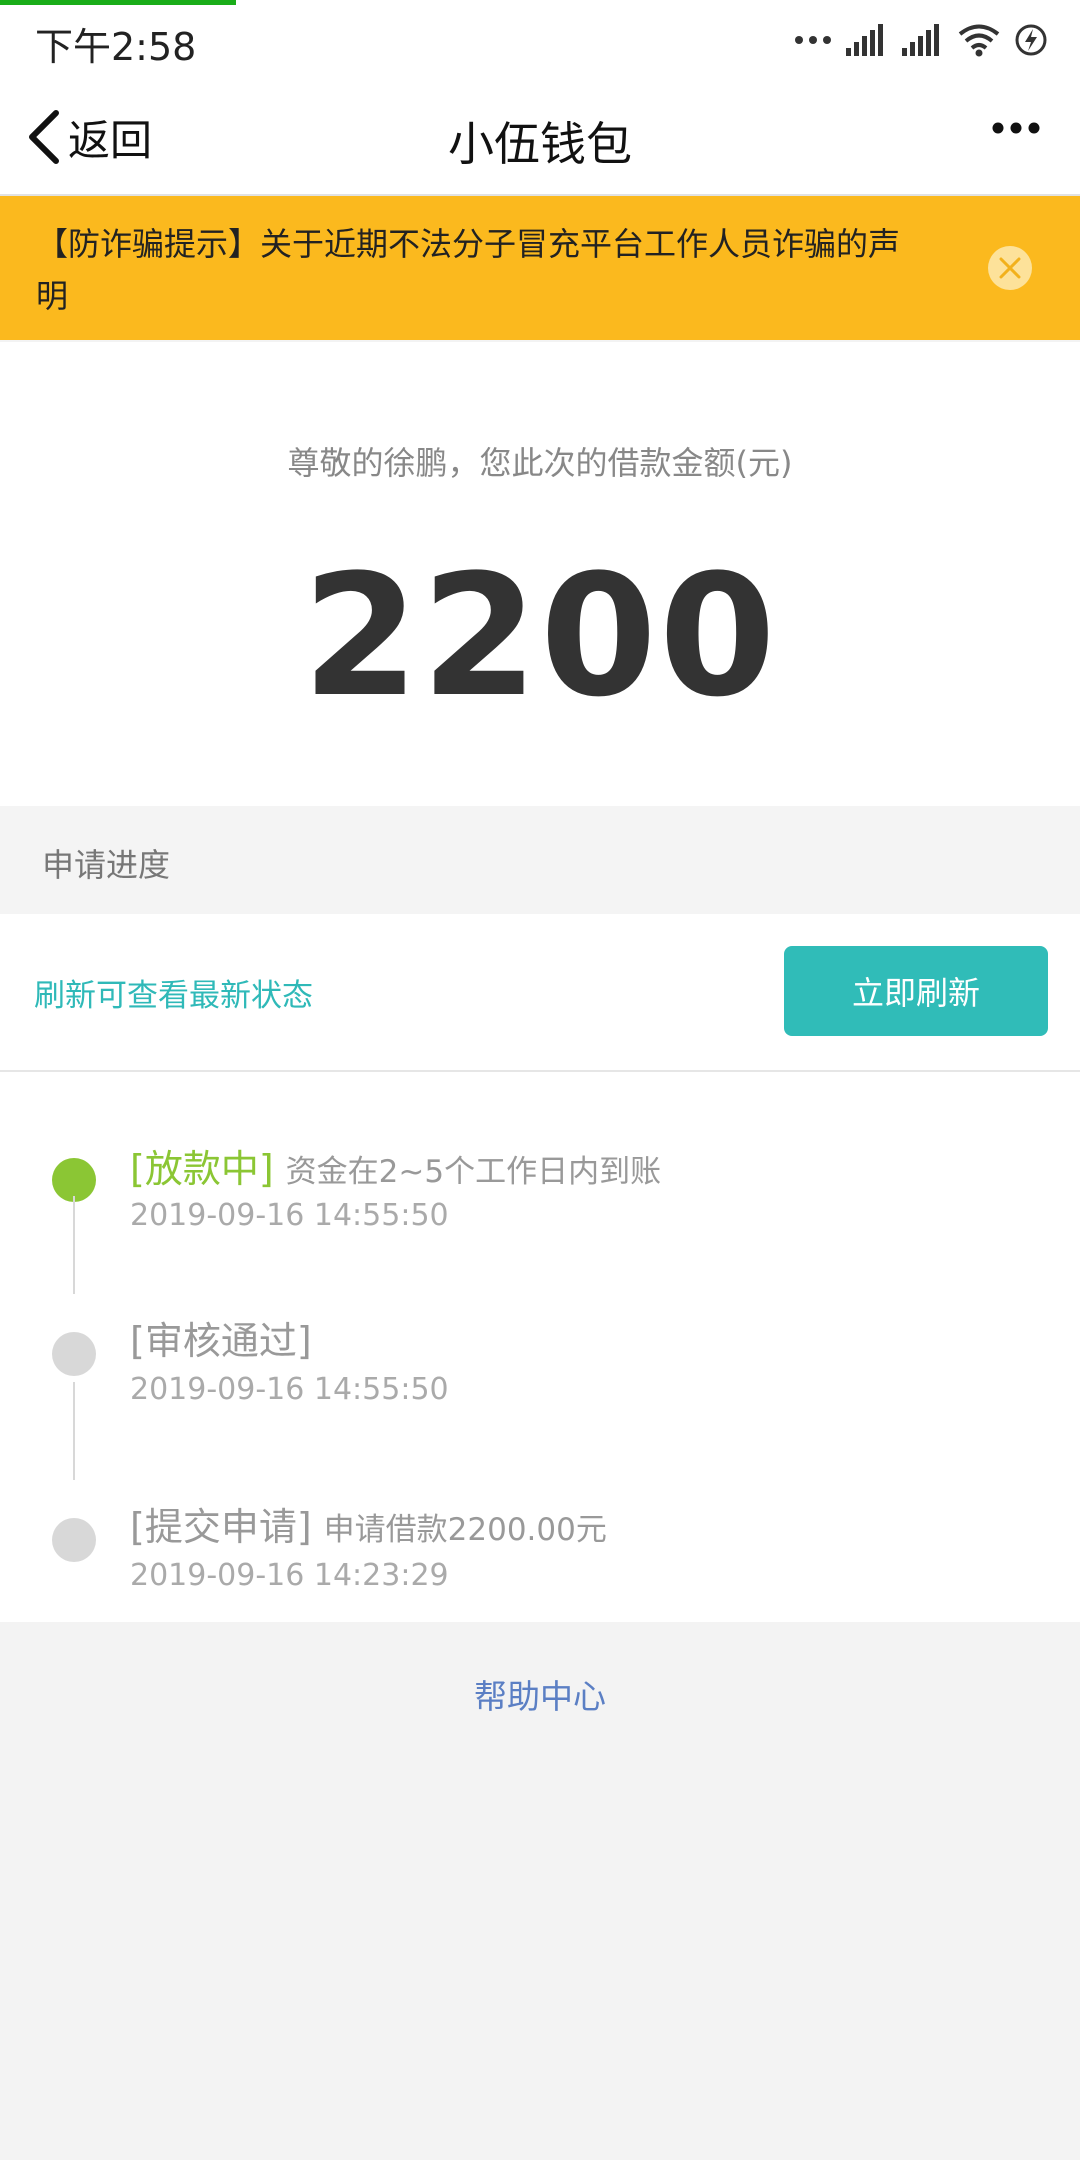  I want to click on notice-close-button, so click(1010, 268).